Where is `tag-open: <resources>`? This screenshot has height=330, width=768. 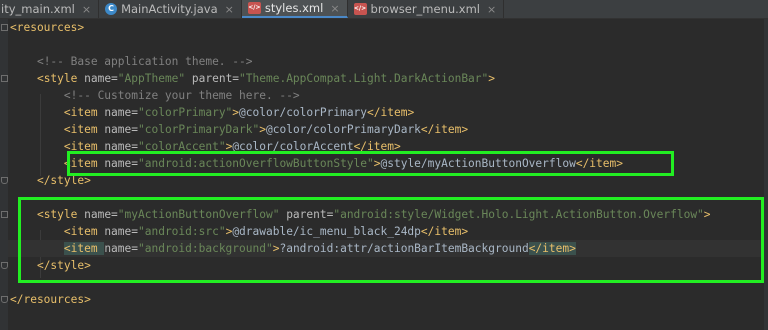 tag-open: <resources> is located at coordinates (47, 27).